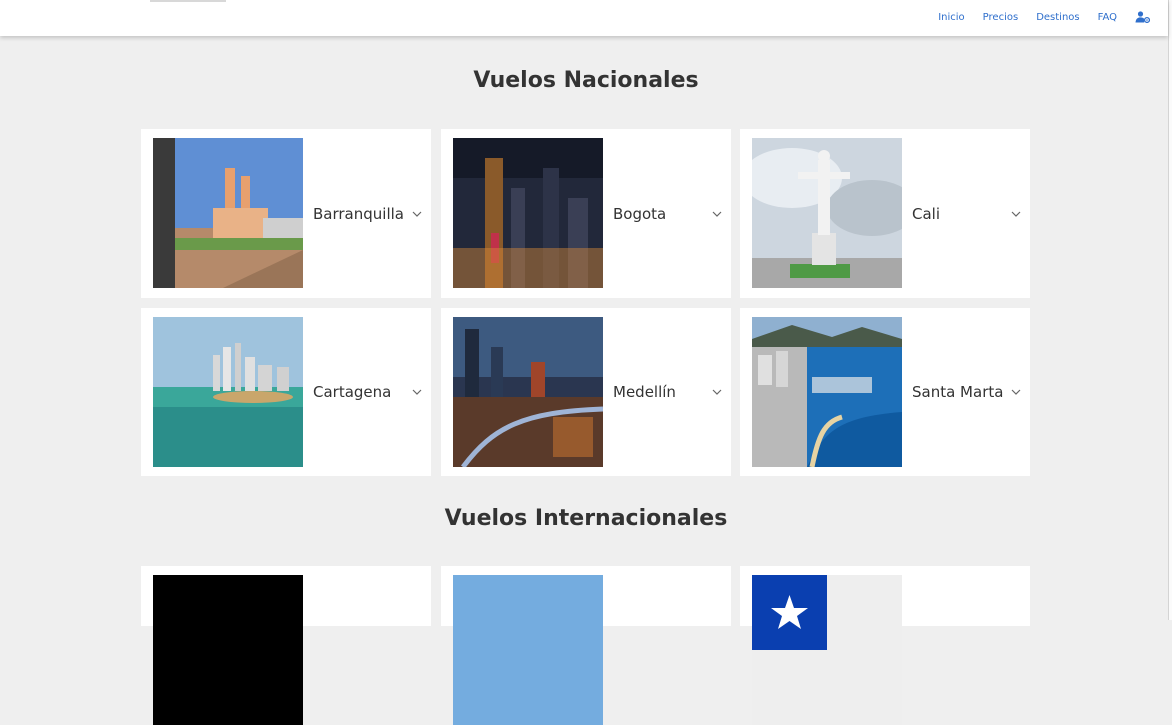 The image size is (1172, 725). Describe the element at coordinates (528, 392) in the screenshot. I see `medellin-photo` at that location.